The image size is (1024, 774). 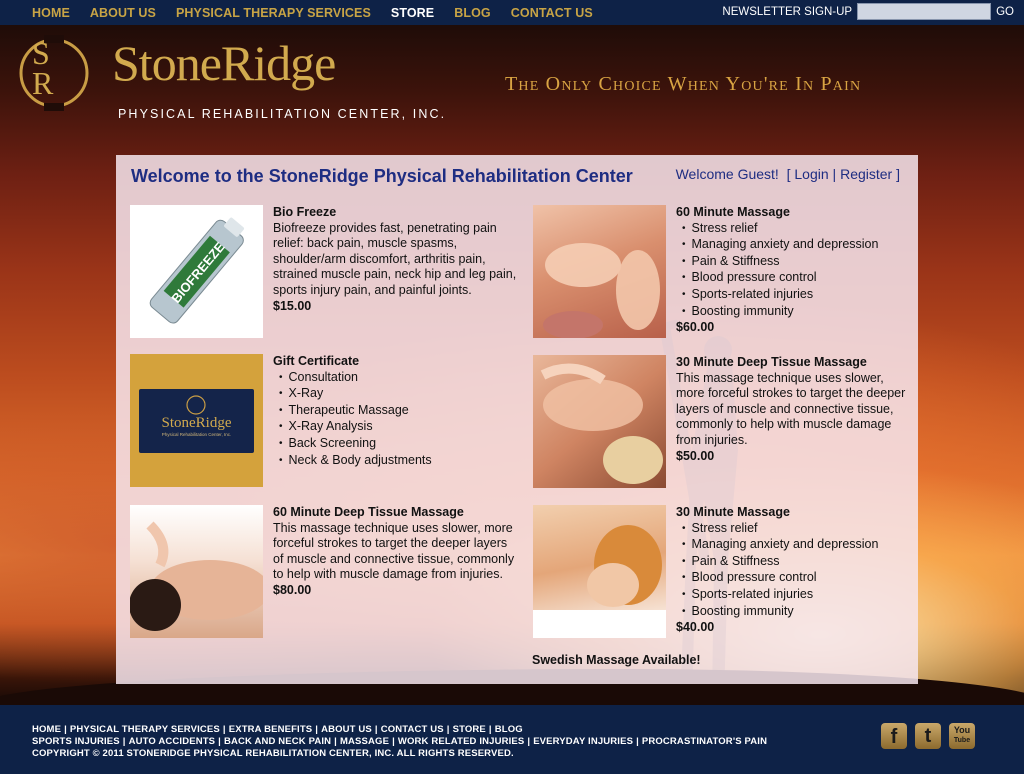 I want to click on youtube-glyph-tube: Tube, so click(x=962, y=740).